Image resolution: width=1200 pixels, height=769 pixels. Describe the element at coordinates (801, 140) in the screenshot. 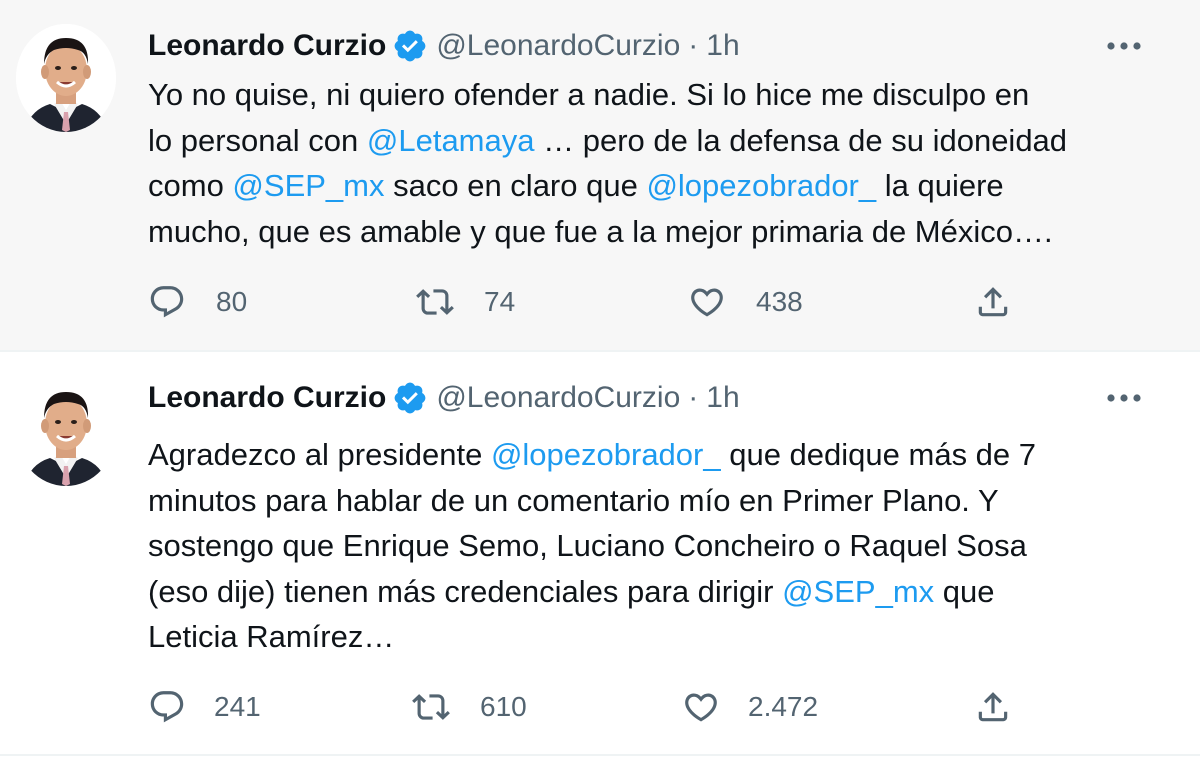

I see `text-segment: … pero de la defensa de su idoneidad` at that location.